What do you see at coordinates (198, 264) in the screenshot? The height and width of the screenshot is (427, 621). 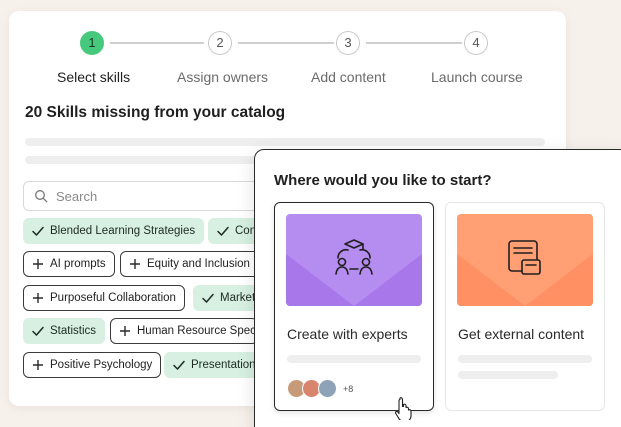 I see `skill-chip-label: Equity and Inclusion` at bounding box center [198, 264].